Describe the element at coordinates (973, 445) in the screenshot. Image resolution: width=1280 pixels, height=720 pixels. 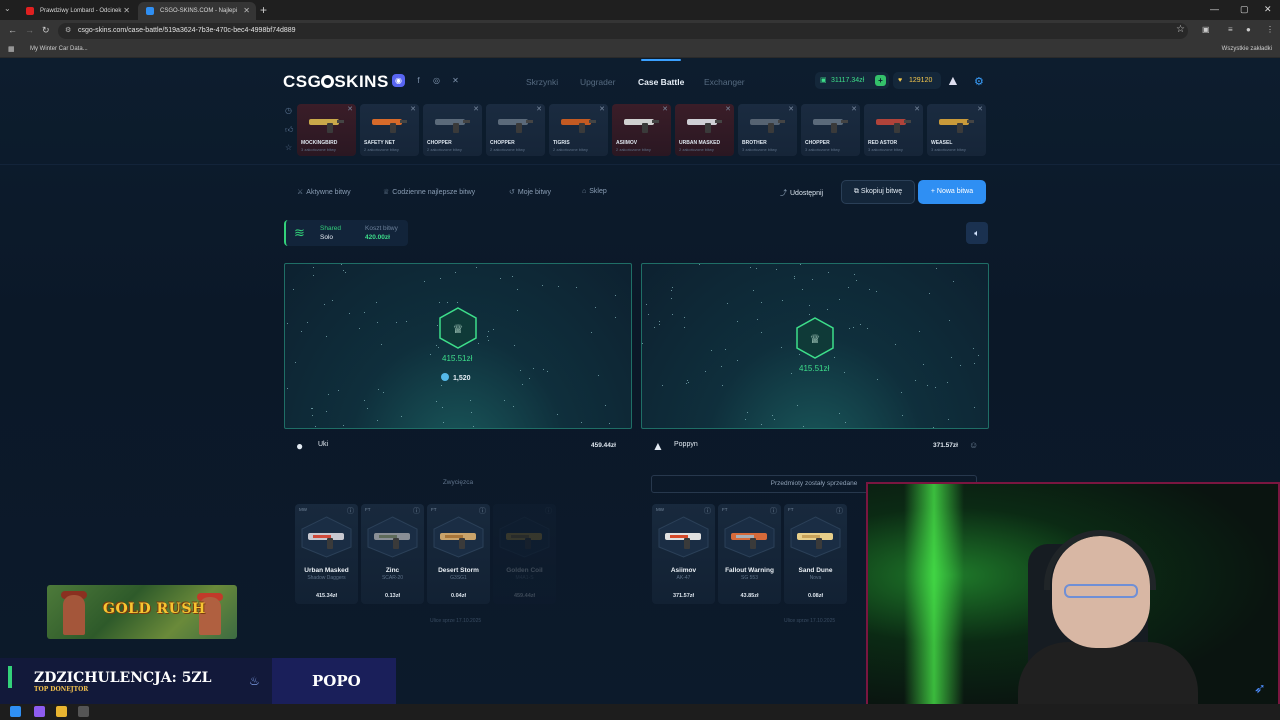
I see `info-icon: ☺` at that location.